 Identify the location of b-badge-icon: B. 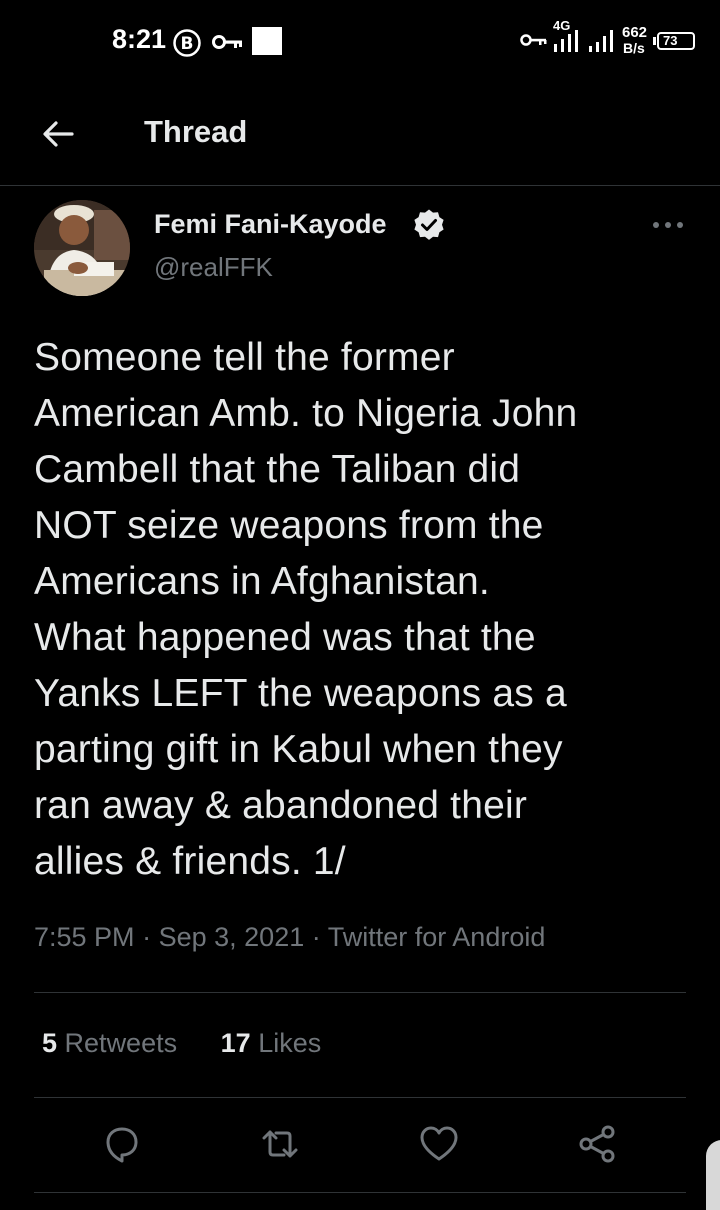
(187, 43).